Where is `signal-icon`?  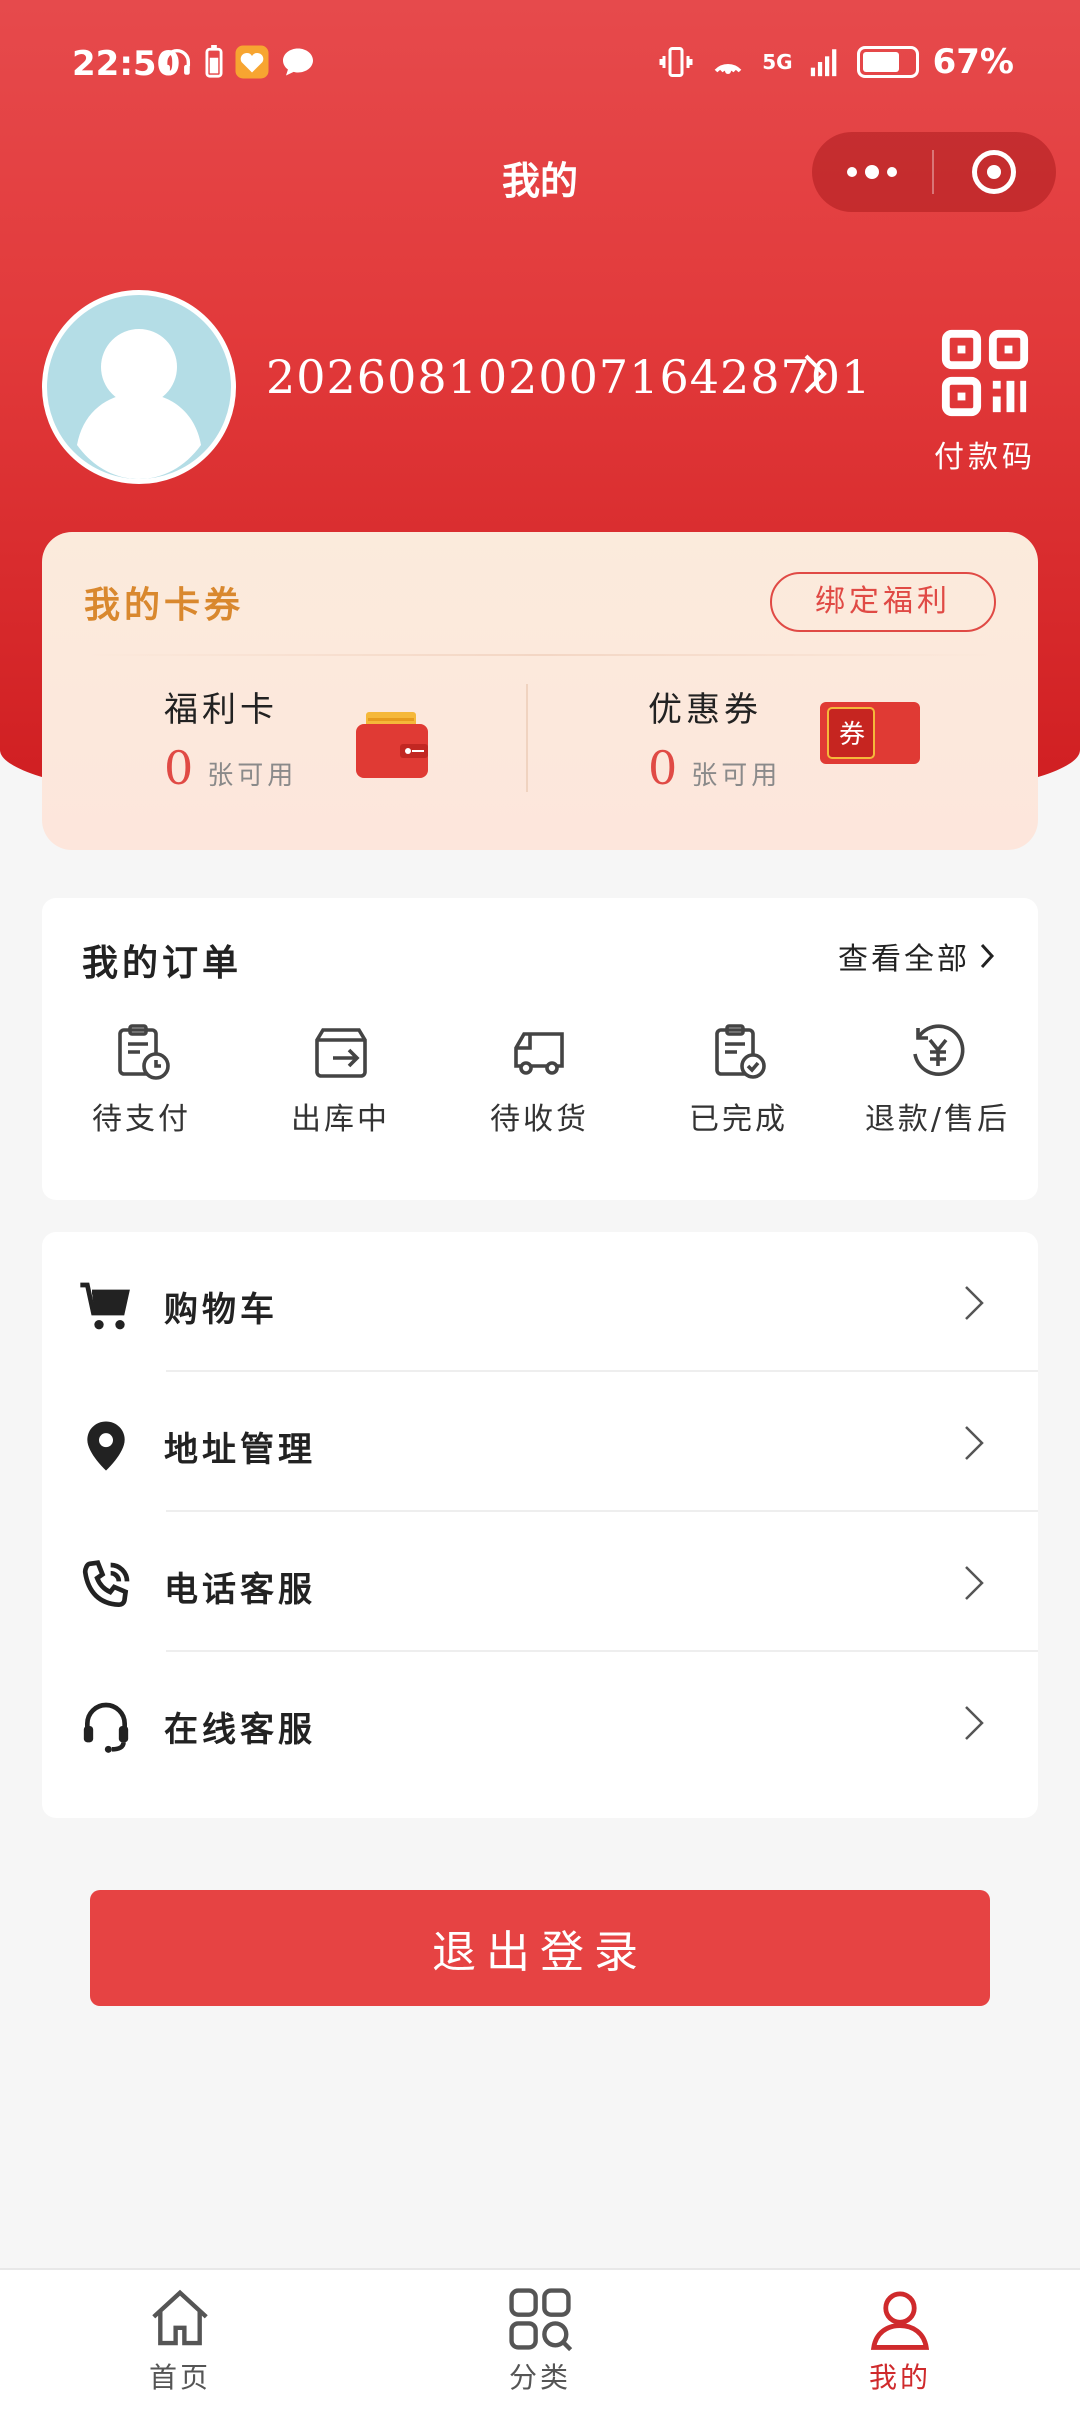 signal-icon is located at coordinates (823, 63).